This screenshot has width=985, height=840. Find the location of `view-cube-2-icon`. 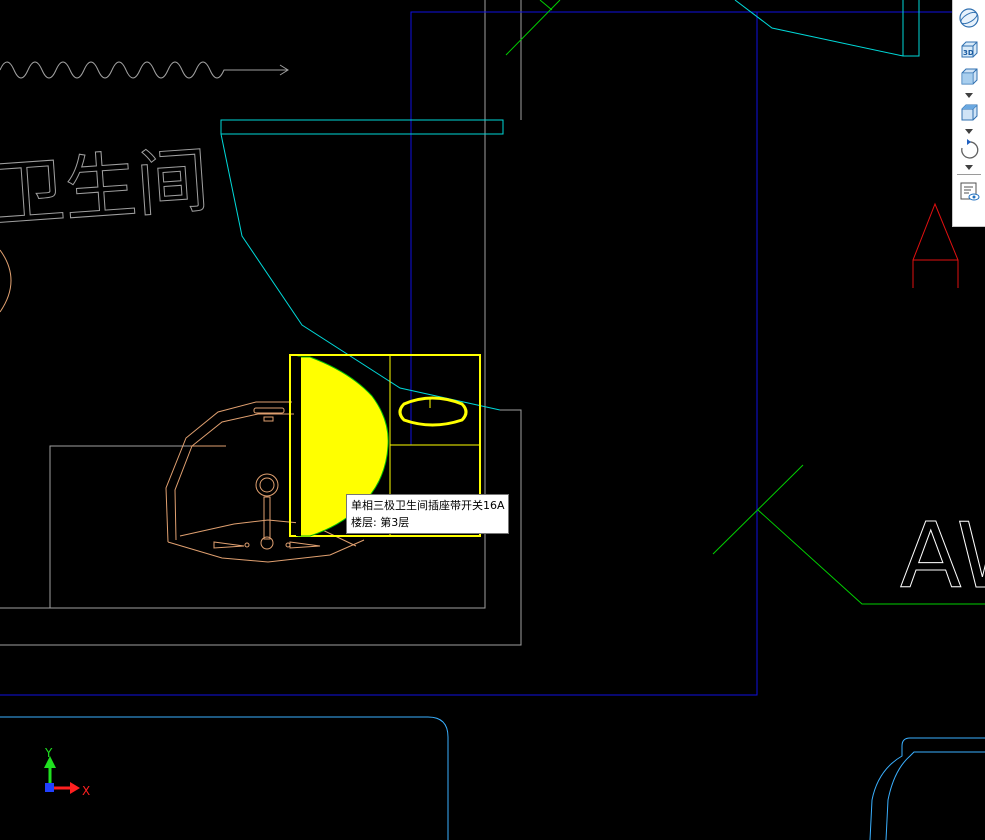

view-cube-2-icon is located at coordinates (969, 112).